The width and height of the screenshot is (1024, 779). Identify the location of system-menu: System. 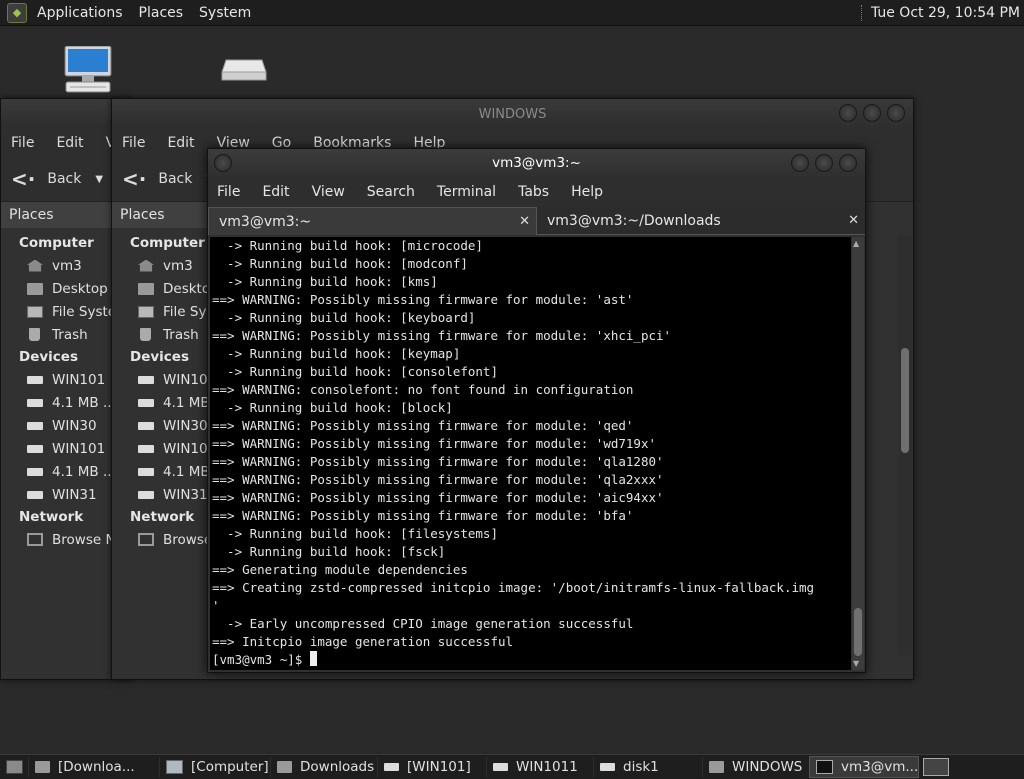
(225, 13).